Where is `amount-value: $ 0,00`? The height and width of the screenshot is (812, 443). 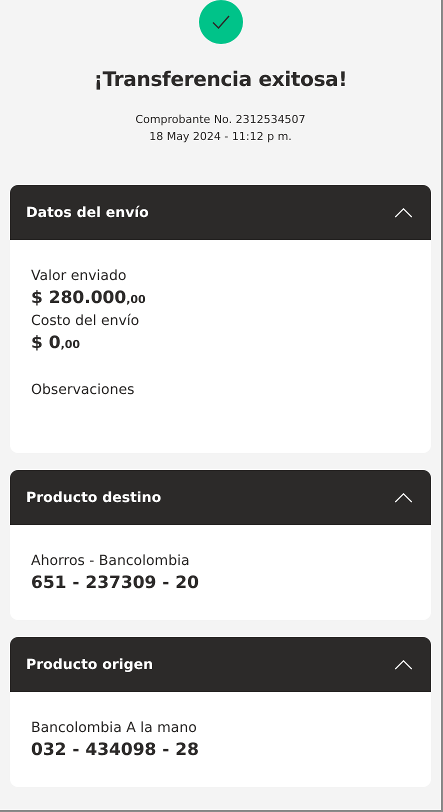
amount-value: $ 0,00 is located at coordinates (56, 343).